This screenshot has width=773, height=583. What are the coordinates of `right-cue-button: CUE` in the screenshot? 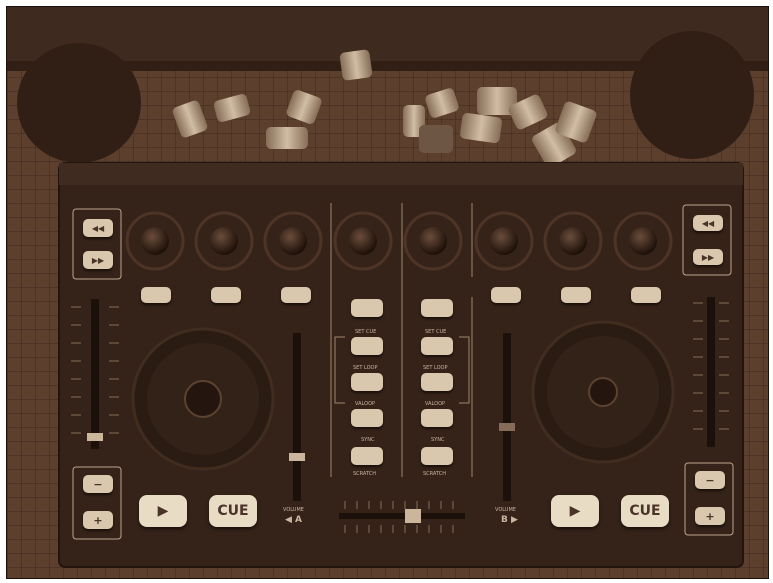 It's located at (645, 511).